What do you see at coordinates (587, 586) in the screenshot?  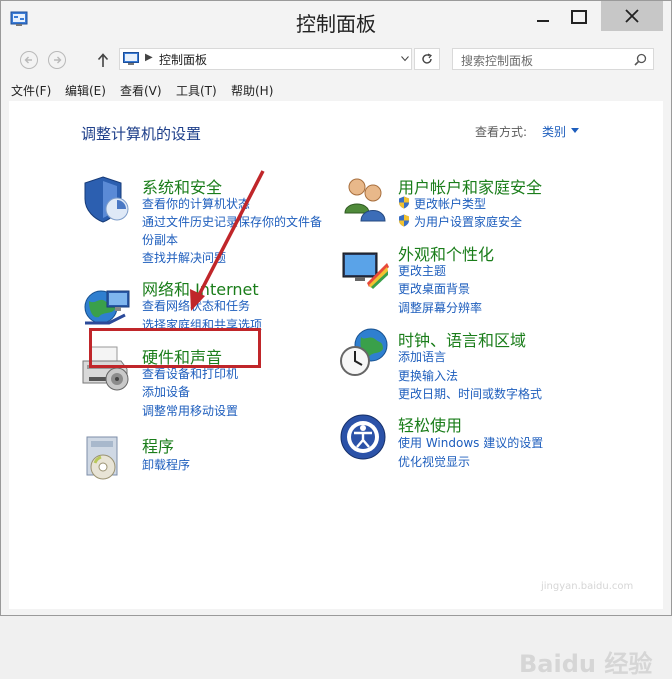 I see `watermark-url: jingyan.baidu.com` at bounding box center [587, 586].